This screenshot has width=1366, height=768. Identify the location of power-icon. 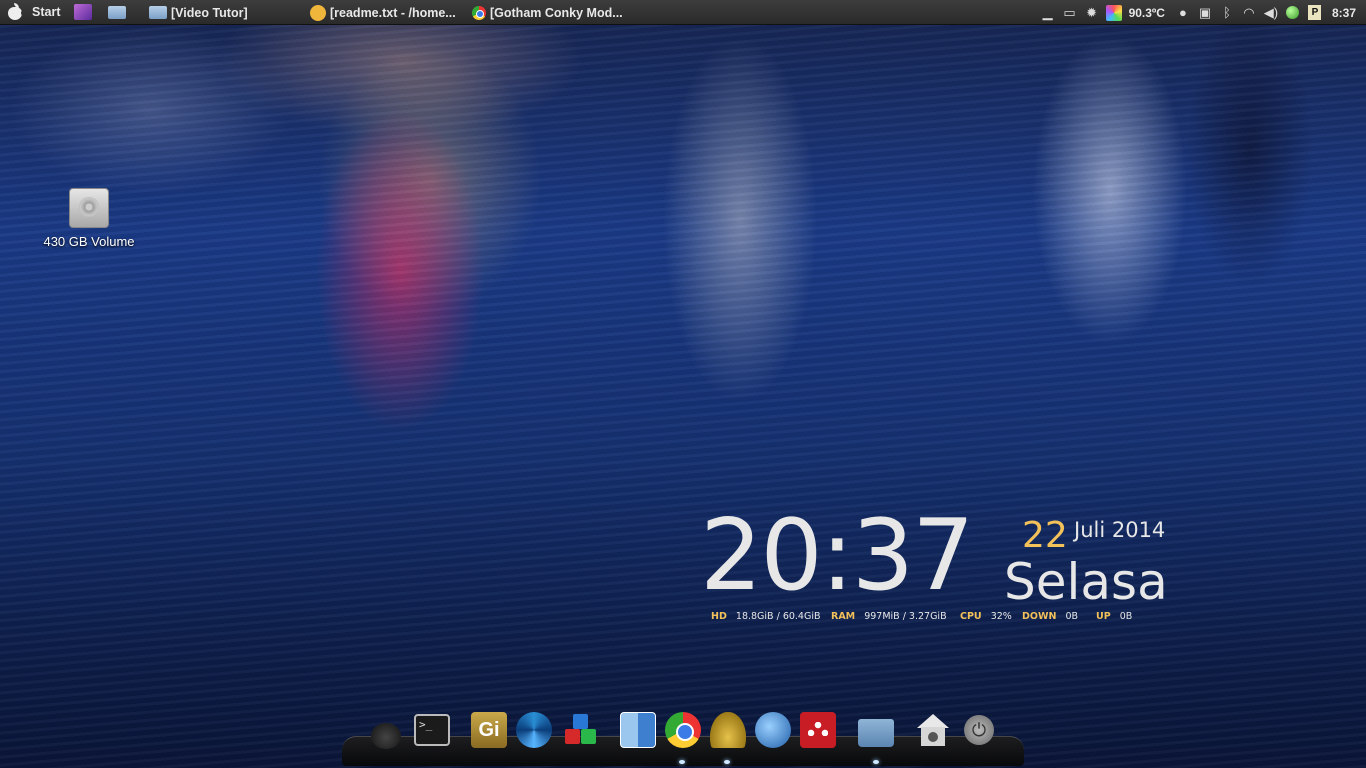
(979, 730).